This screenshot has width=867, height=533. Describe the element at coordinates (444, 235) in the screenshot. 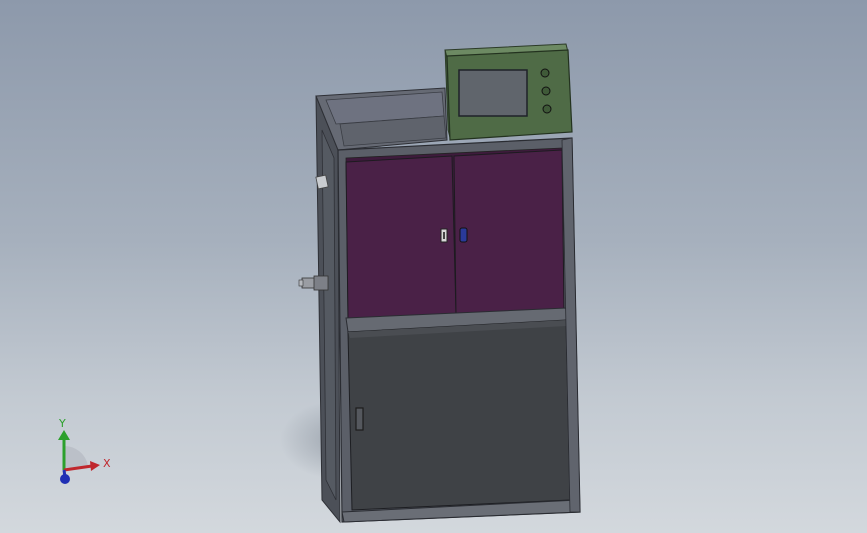

I see `left-door-handle-inner` at that location.